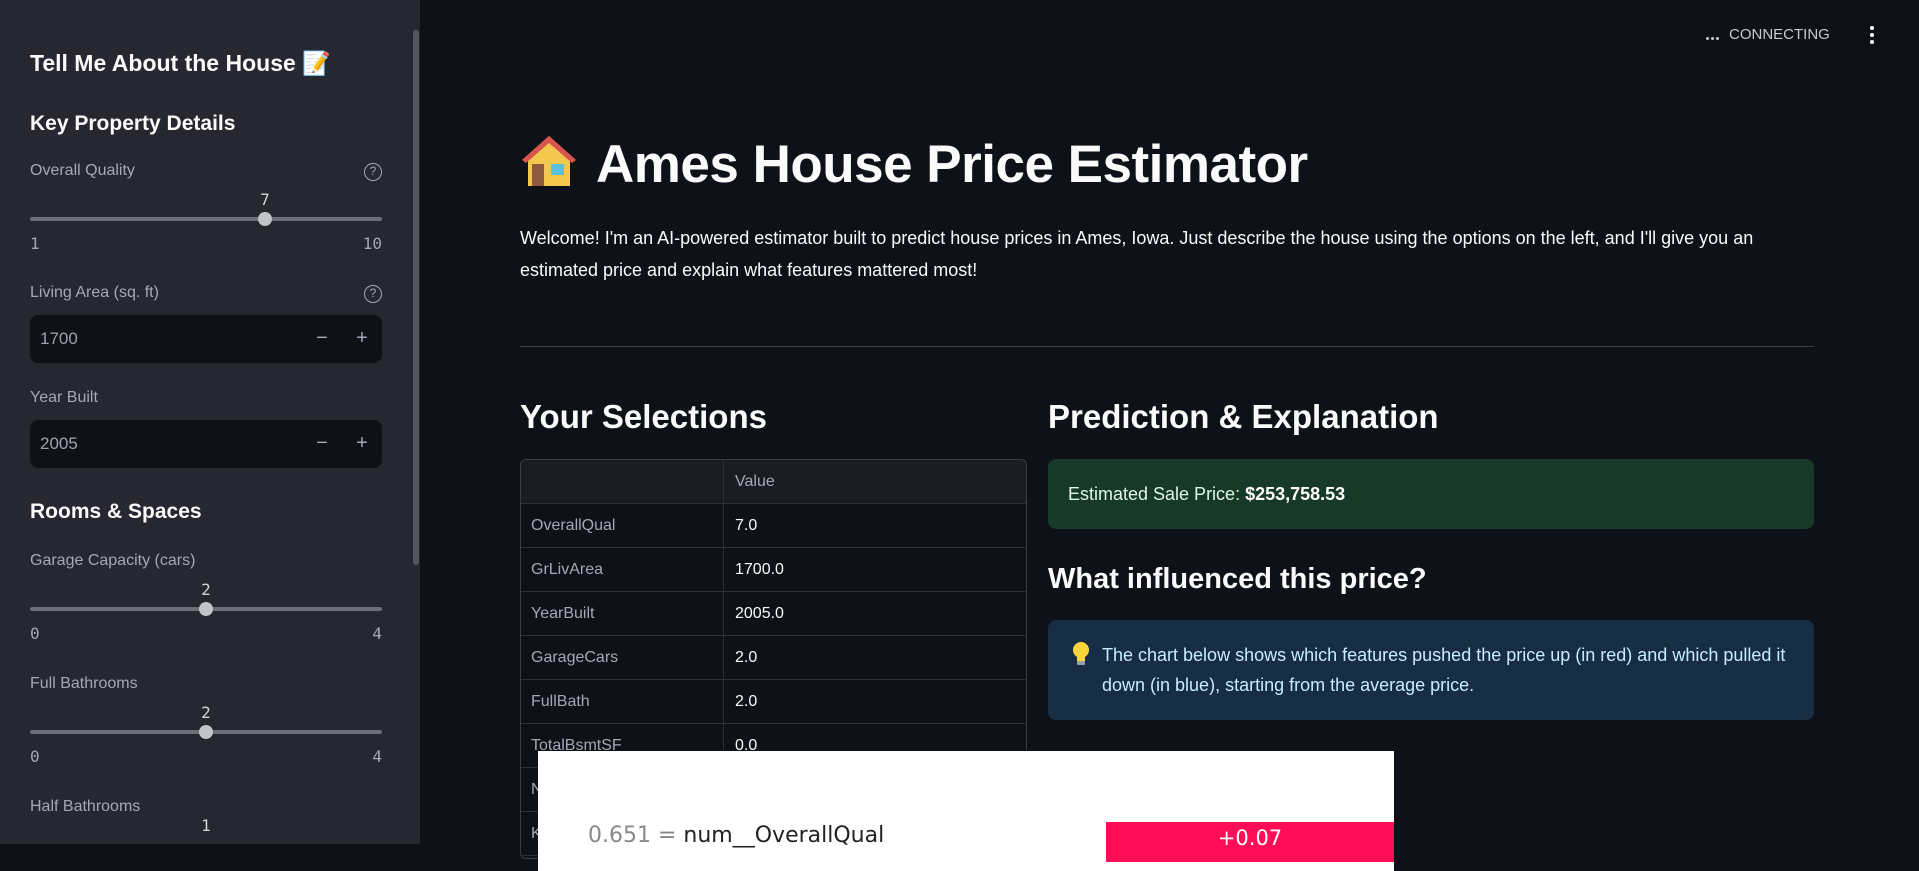 Image resolution: width=1919 pixels, height=871 pixels. Describe the element at coordinates (759, 613) in the screenshot. I see `table-cell-value: 2005.0` at that location.